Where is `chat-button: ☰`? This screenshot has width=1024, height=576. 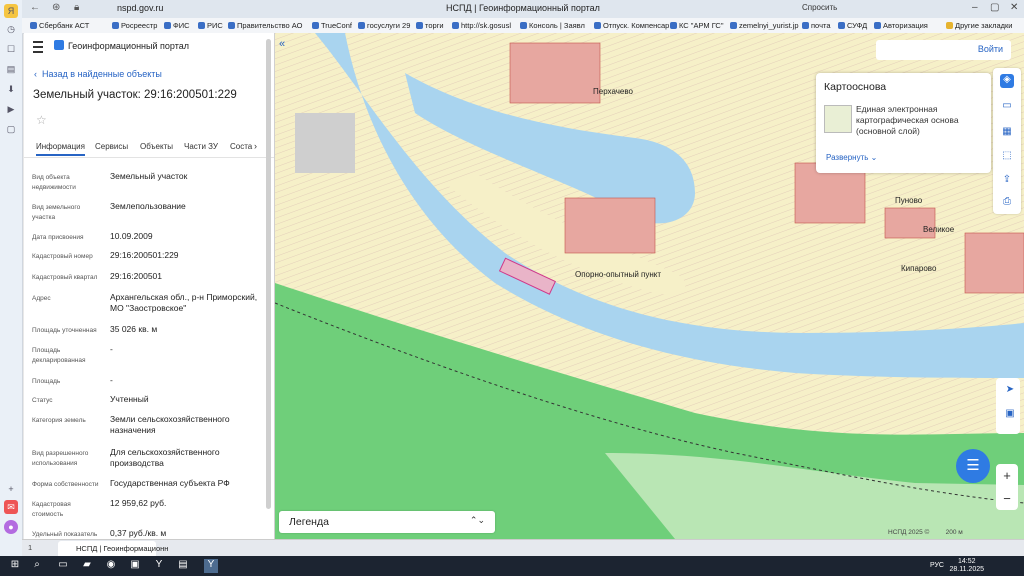 chat-button: ☰ is located at coordinates (973, 466).